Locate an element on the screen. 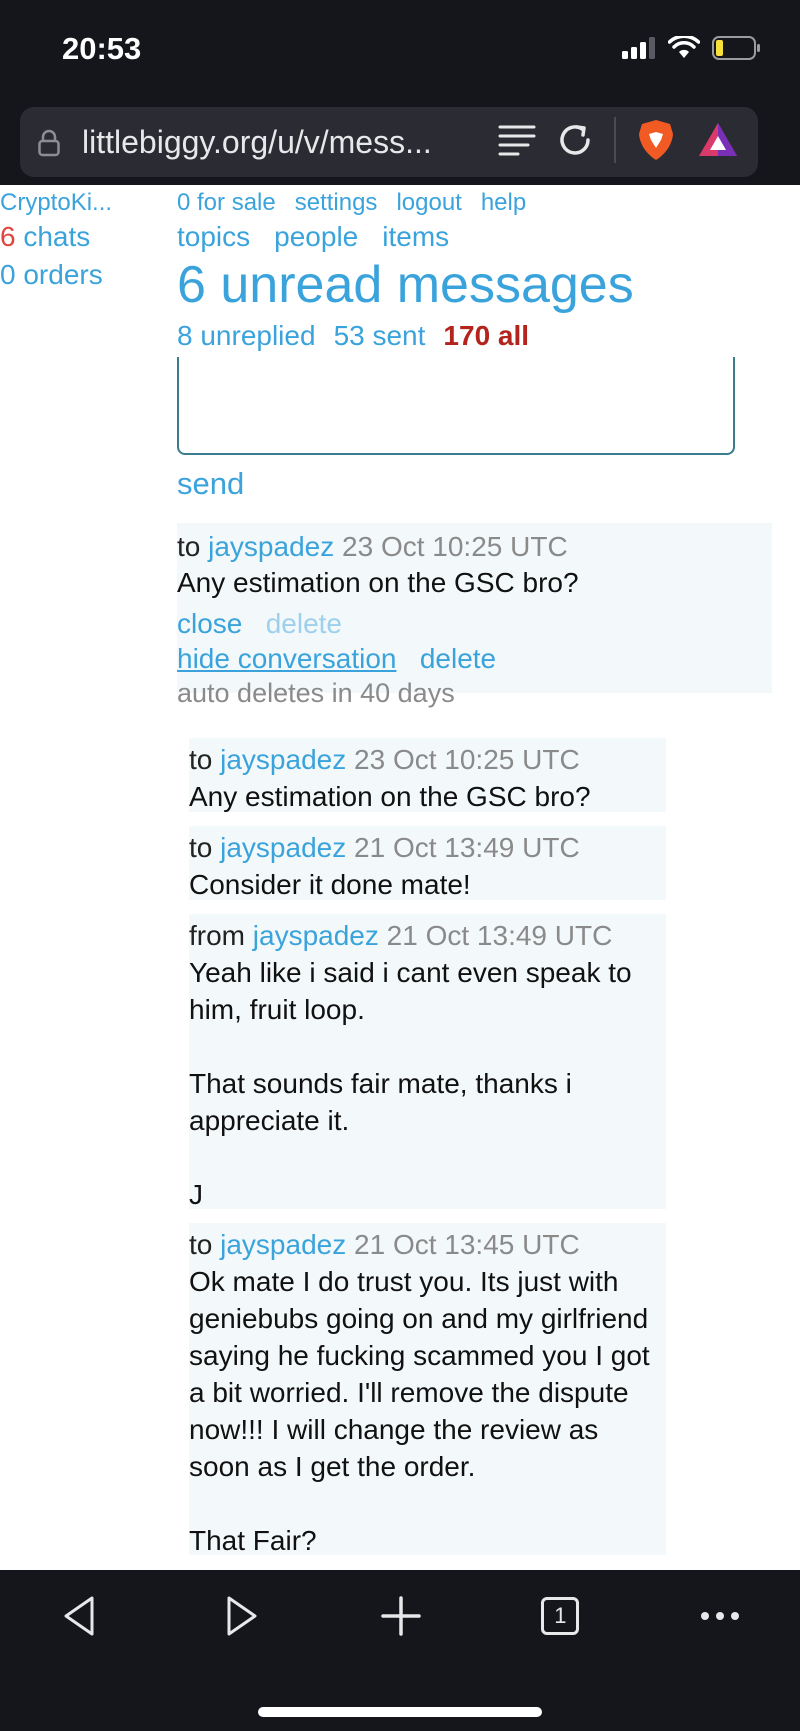 This screenshot has width=800, height=1731. close-button: close is located at coordinates (209, 623).